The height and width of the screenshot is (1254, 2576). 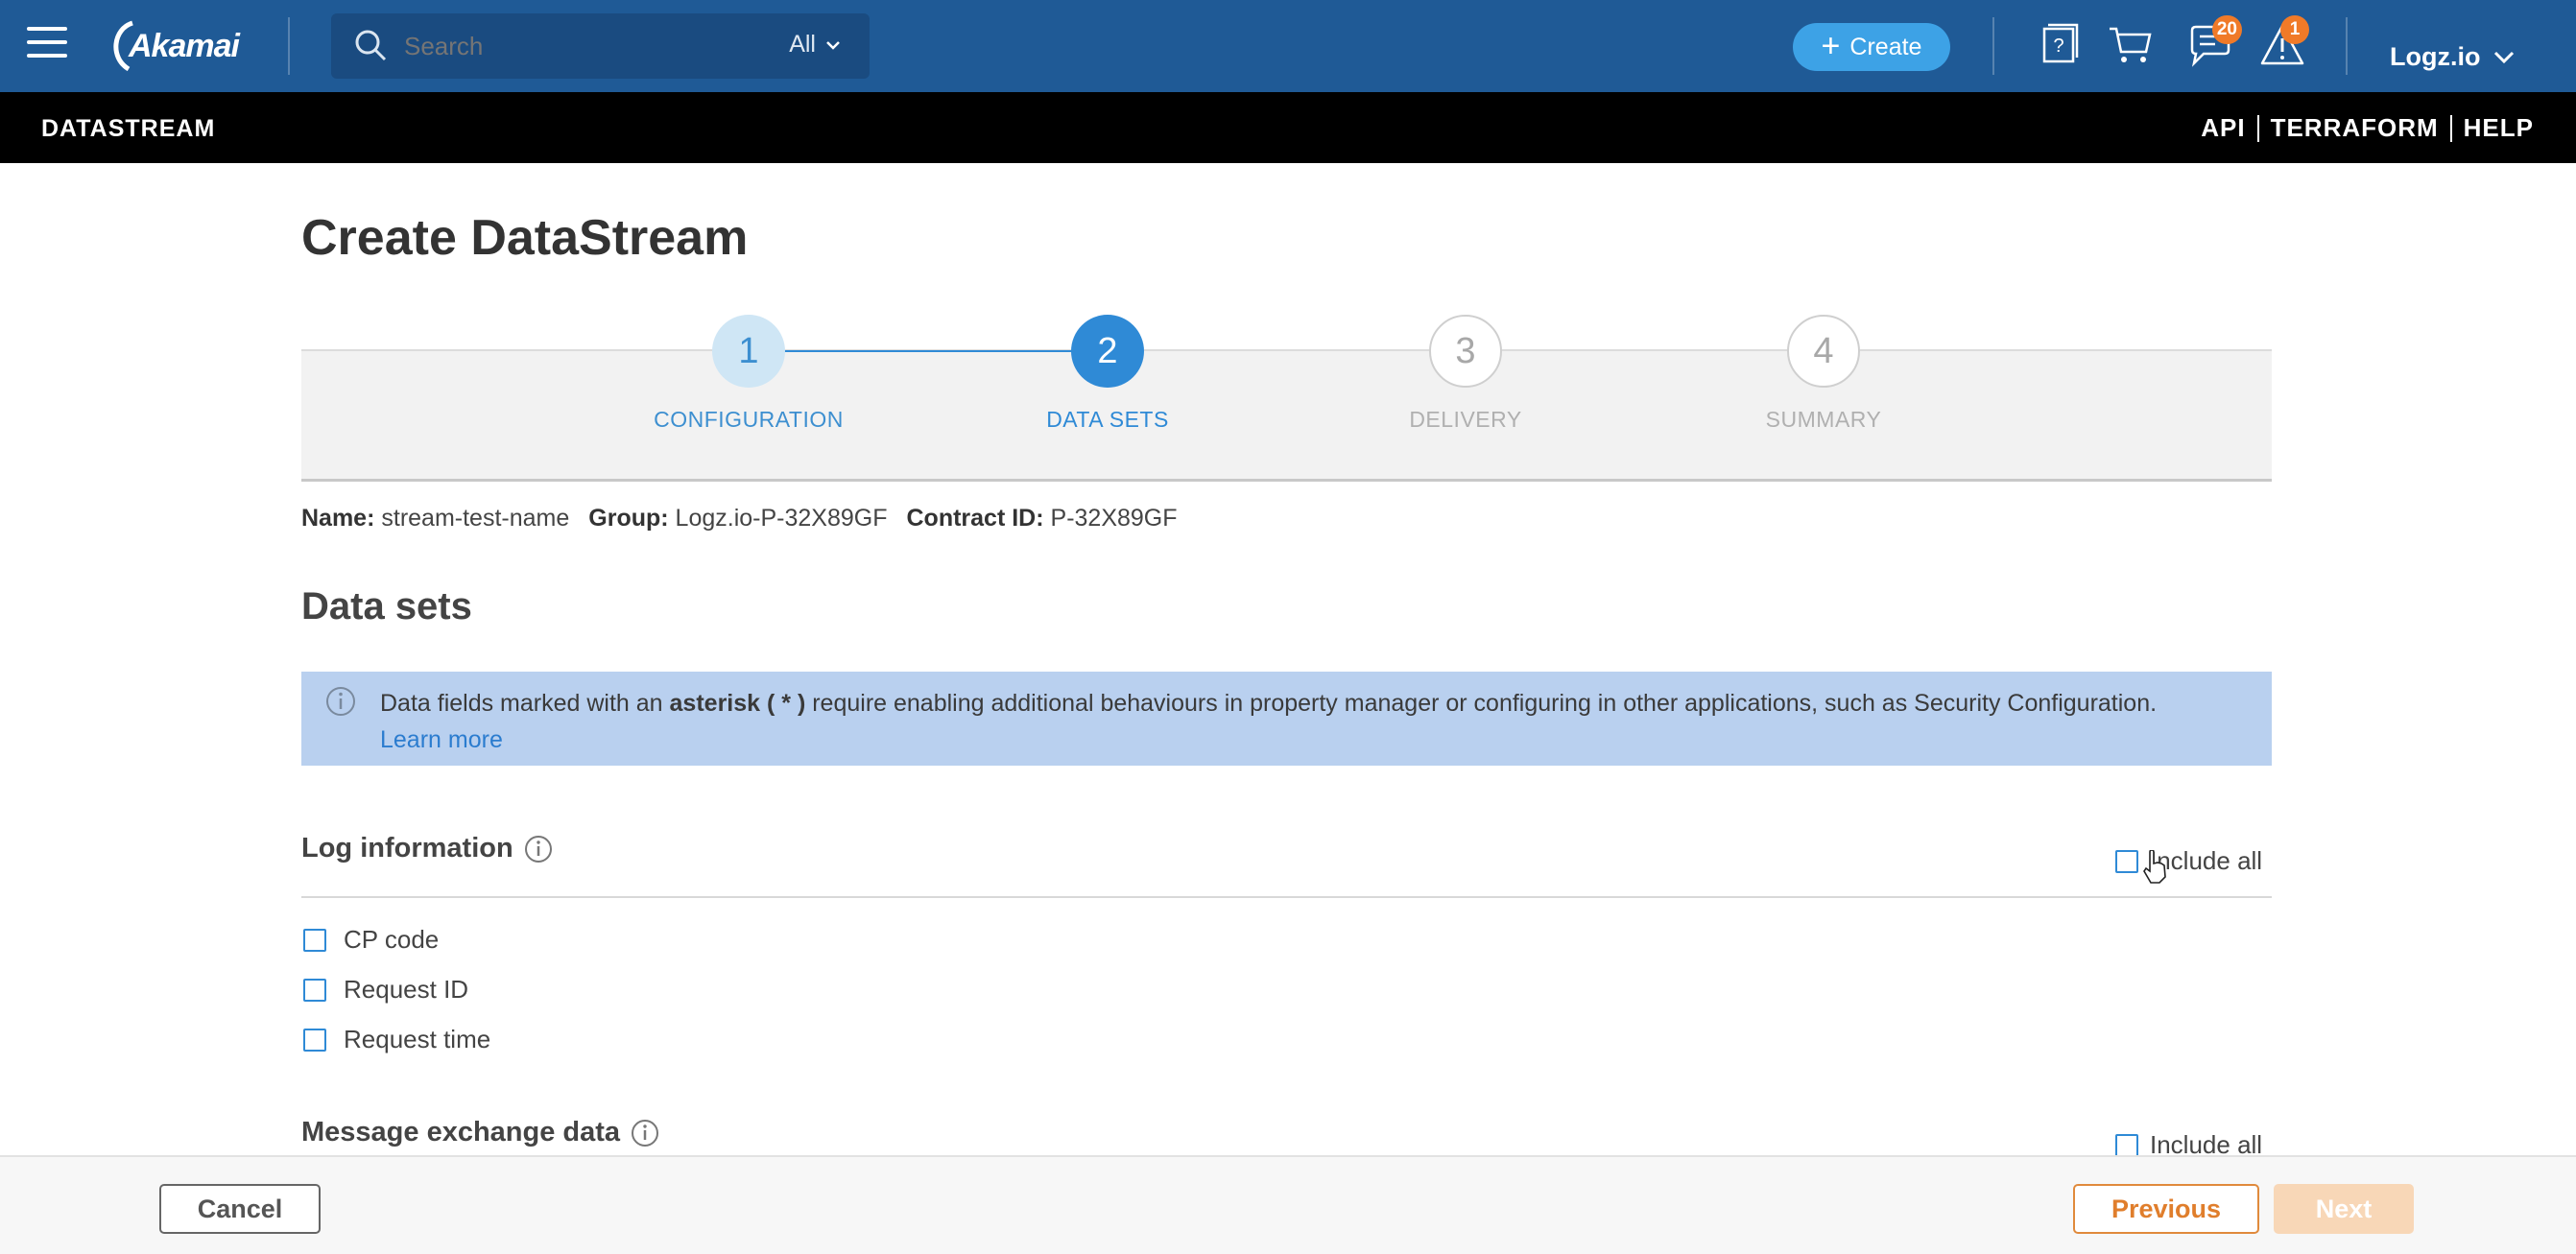 What do you see at coordinates (1288, 46) in the screenshot?
I see `top-nav-bar: Akamai All + Create ? 20 1 Logz.io` at bounding box center [1288, 46].